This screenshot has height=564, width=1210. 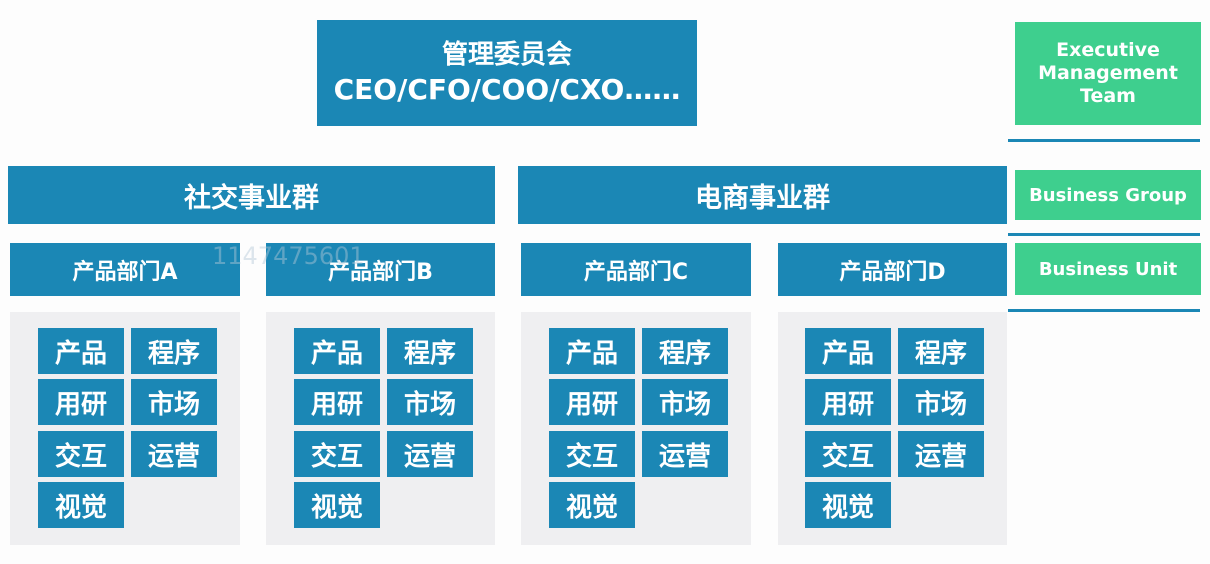 I want to click on department-label: 产品部门D, so click(x=892, y=272).